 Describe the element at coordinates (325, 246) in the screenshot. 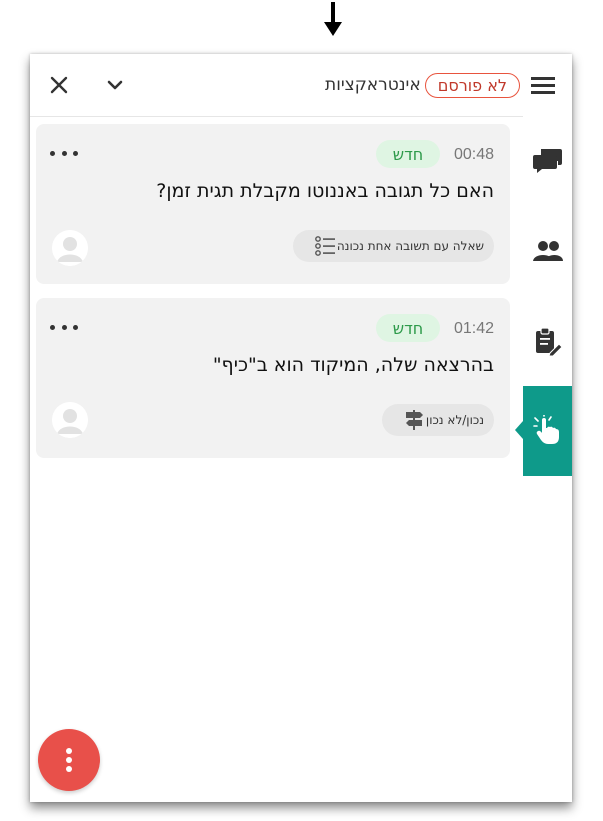

I see `list-icon` at that location.